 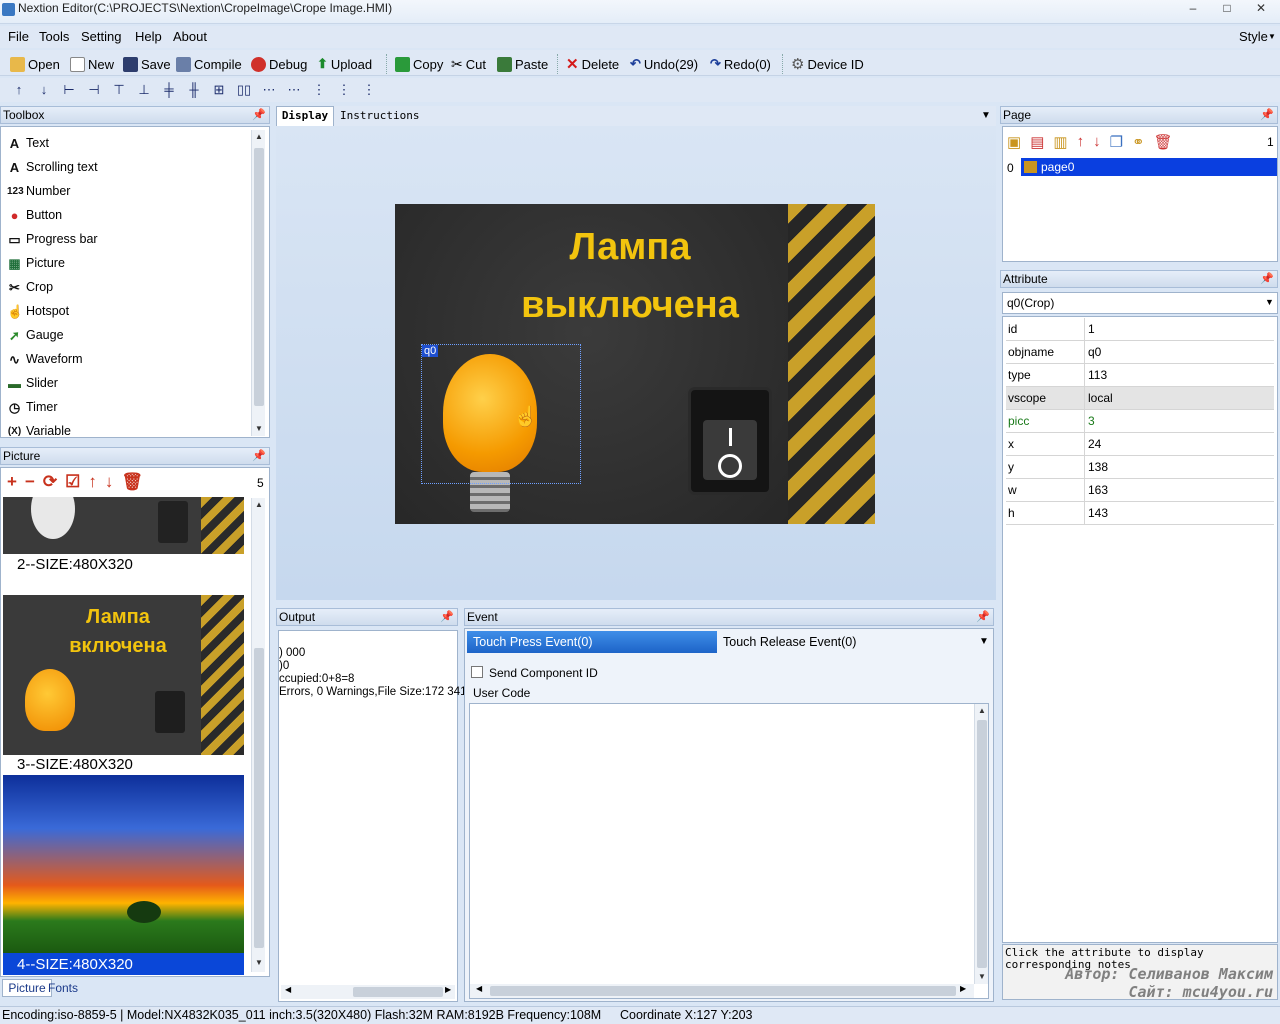 I want to click on code-hscrollbar: ◀ ▶, so click(x=722, y=991).